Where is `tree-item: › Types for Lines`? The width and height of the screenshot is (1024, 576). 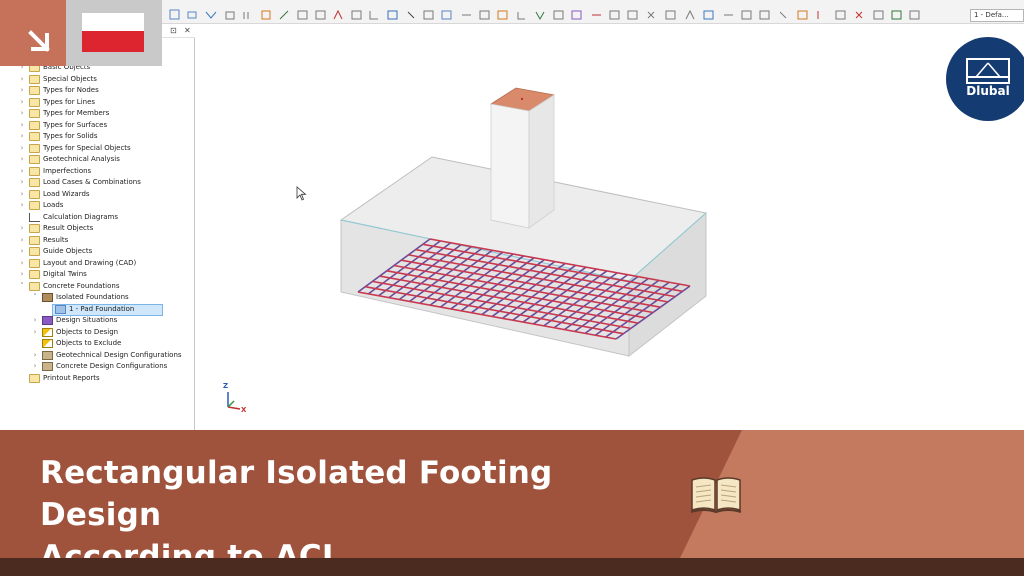 tree-item: › Types for Lines is located at coordinates (103, 102).